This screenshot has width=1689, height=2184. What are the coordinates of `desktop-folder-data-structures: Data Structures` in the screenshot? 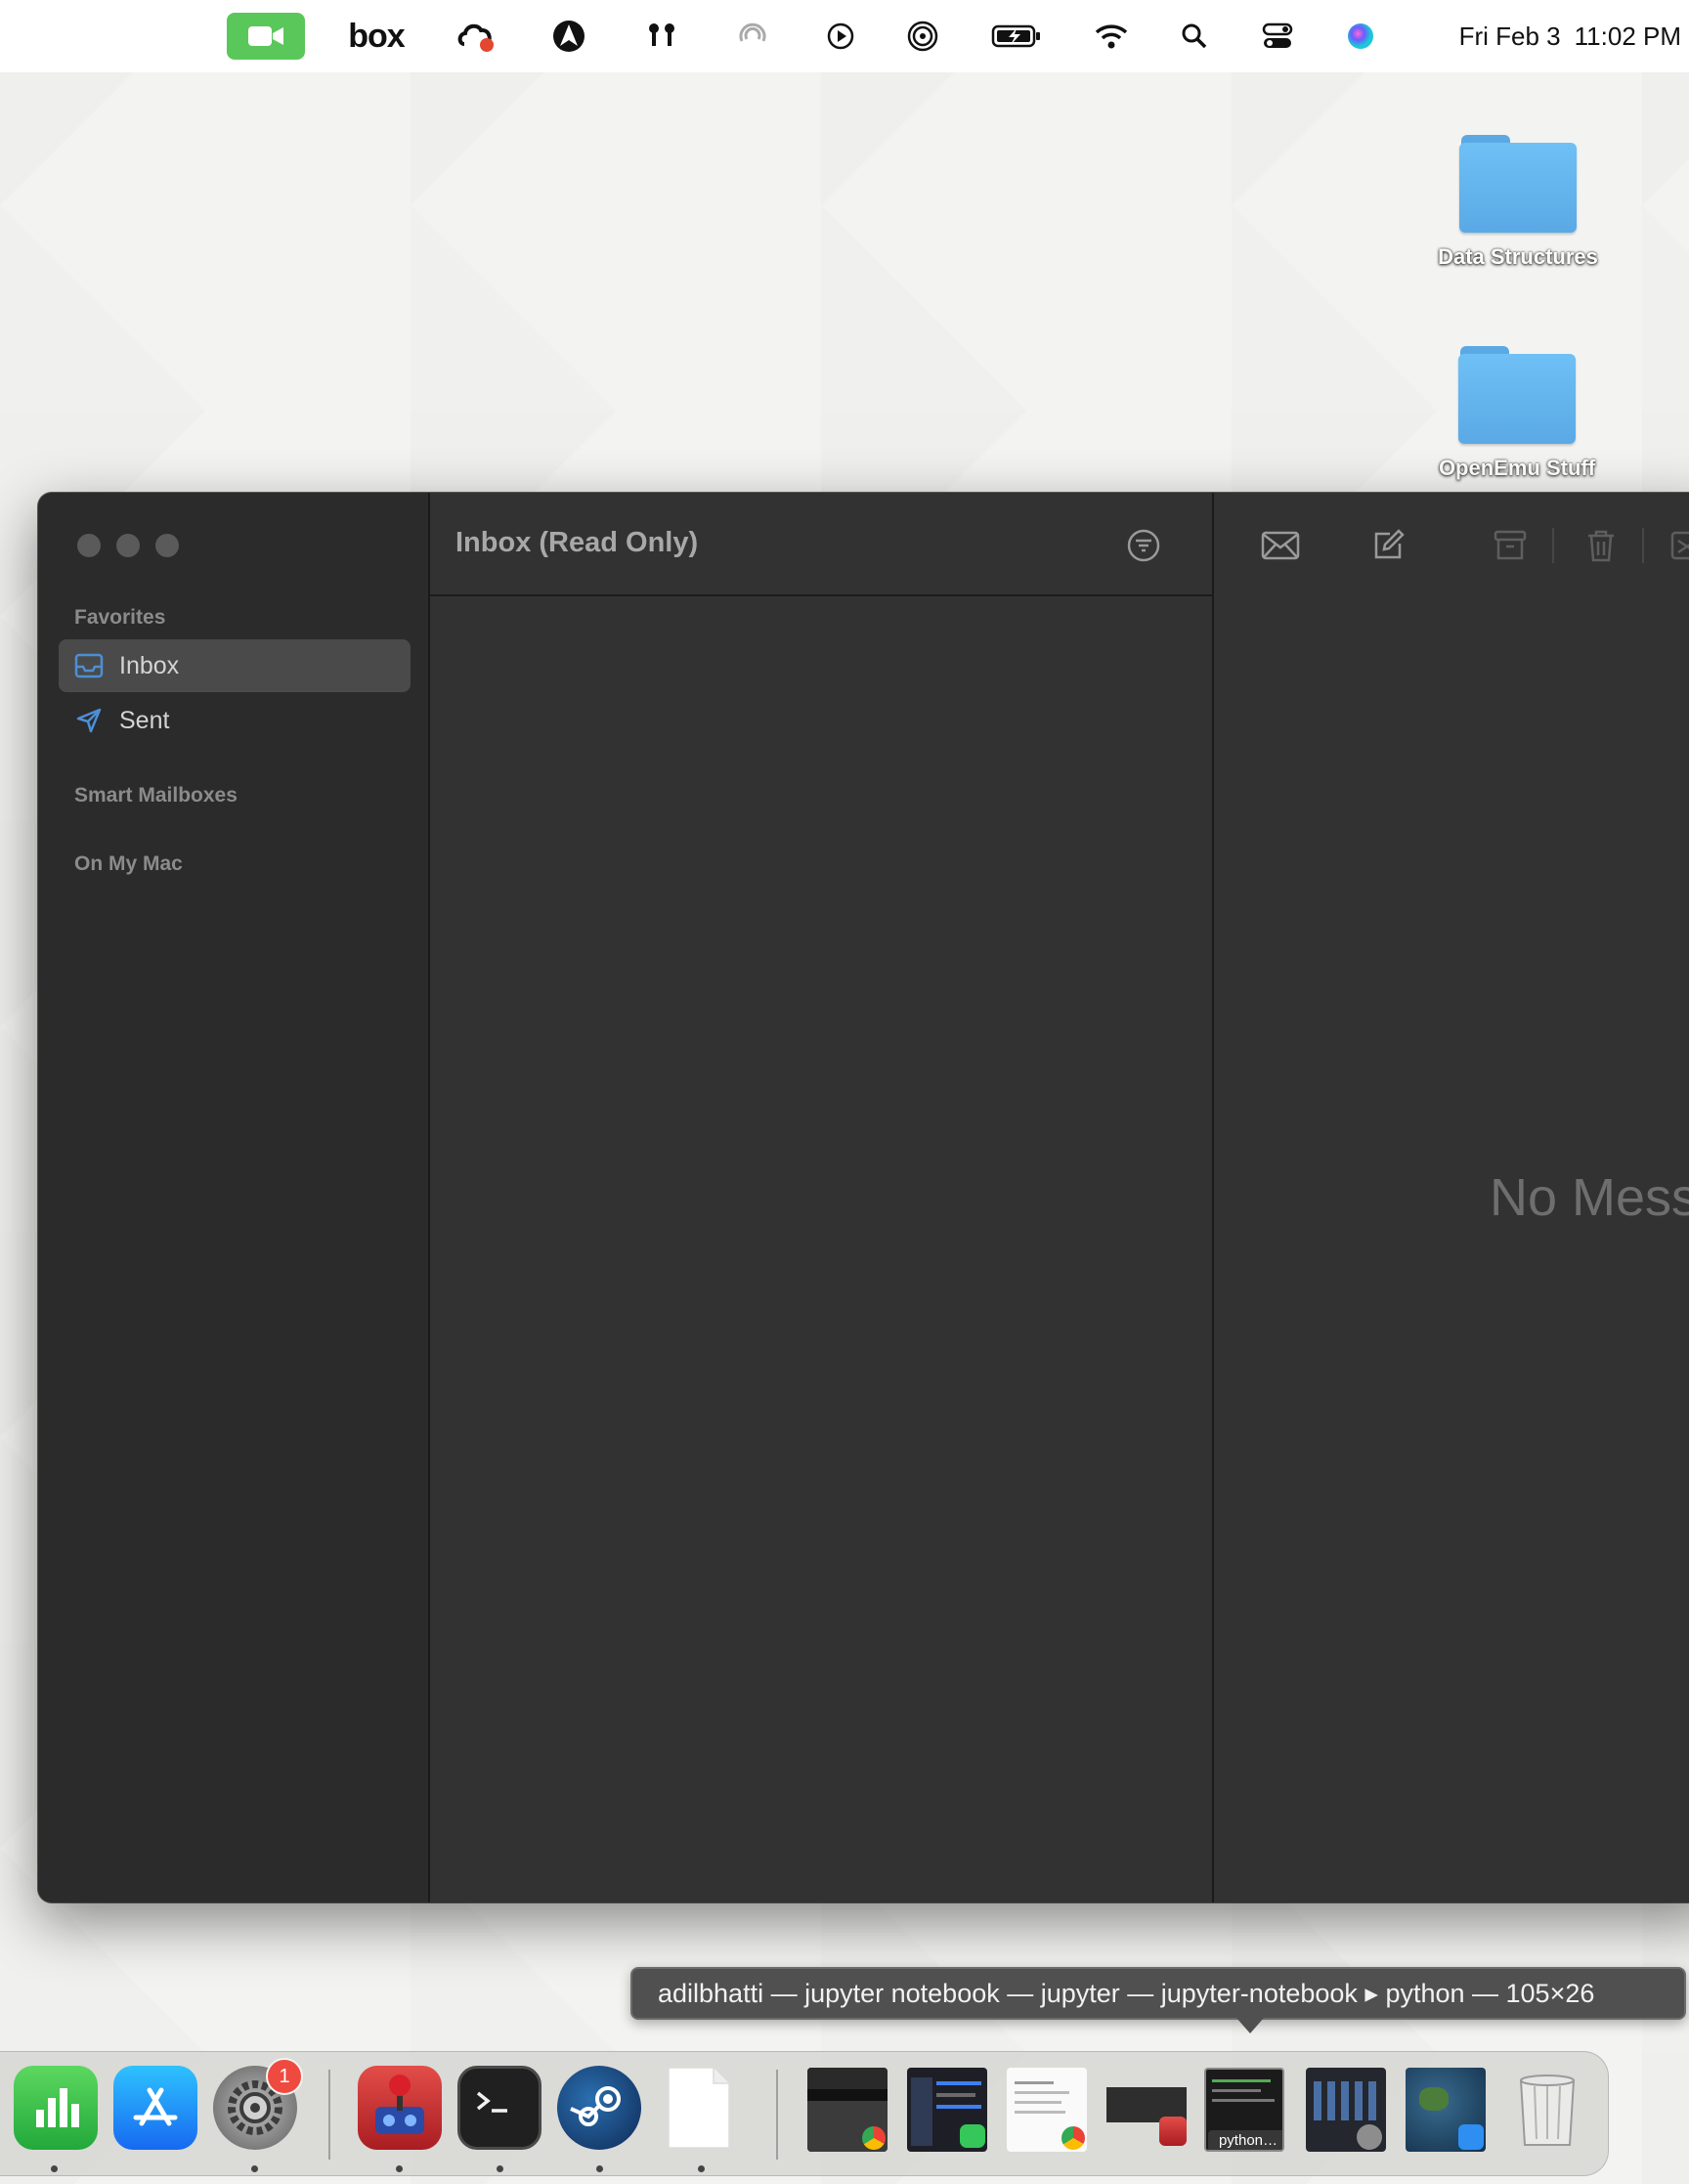 It's located at (1518, 202).